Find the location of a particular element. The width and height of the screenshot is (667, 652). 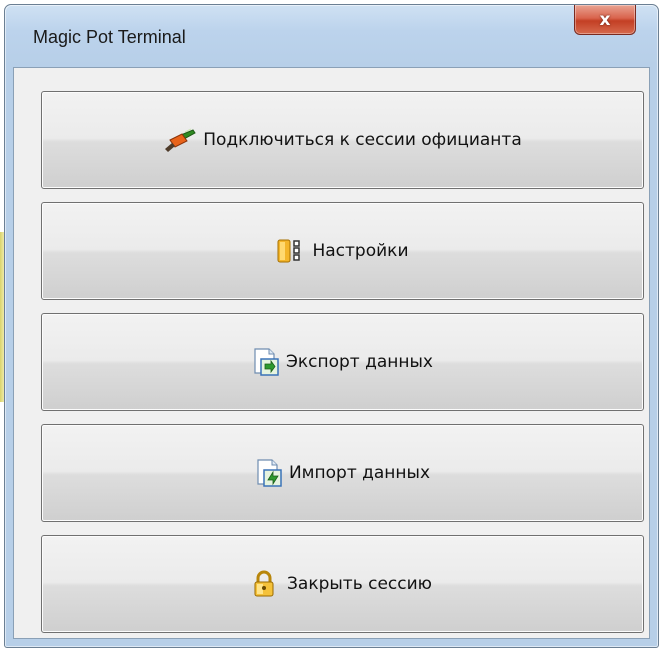

plug-icon is located at coordinates (180, 140).